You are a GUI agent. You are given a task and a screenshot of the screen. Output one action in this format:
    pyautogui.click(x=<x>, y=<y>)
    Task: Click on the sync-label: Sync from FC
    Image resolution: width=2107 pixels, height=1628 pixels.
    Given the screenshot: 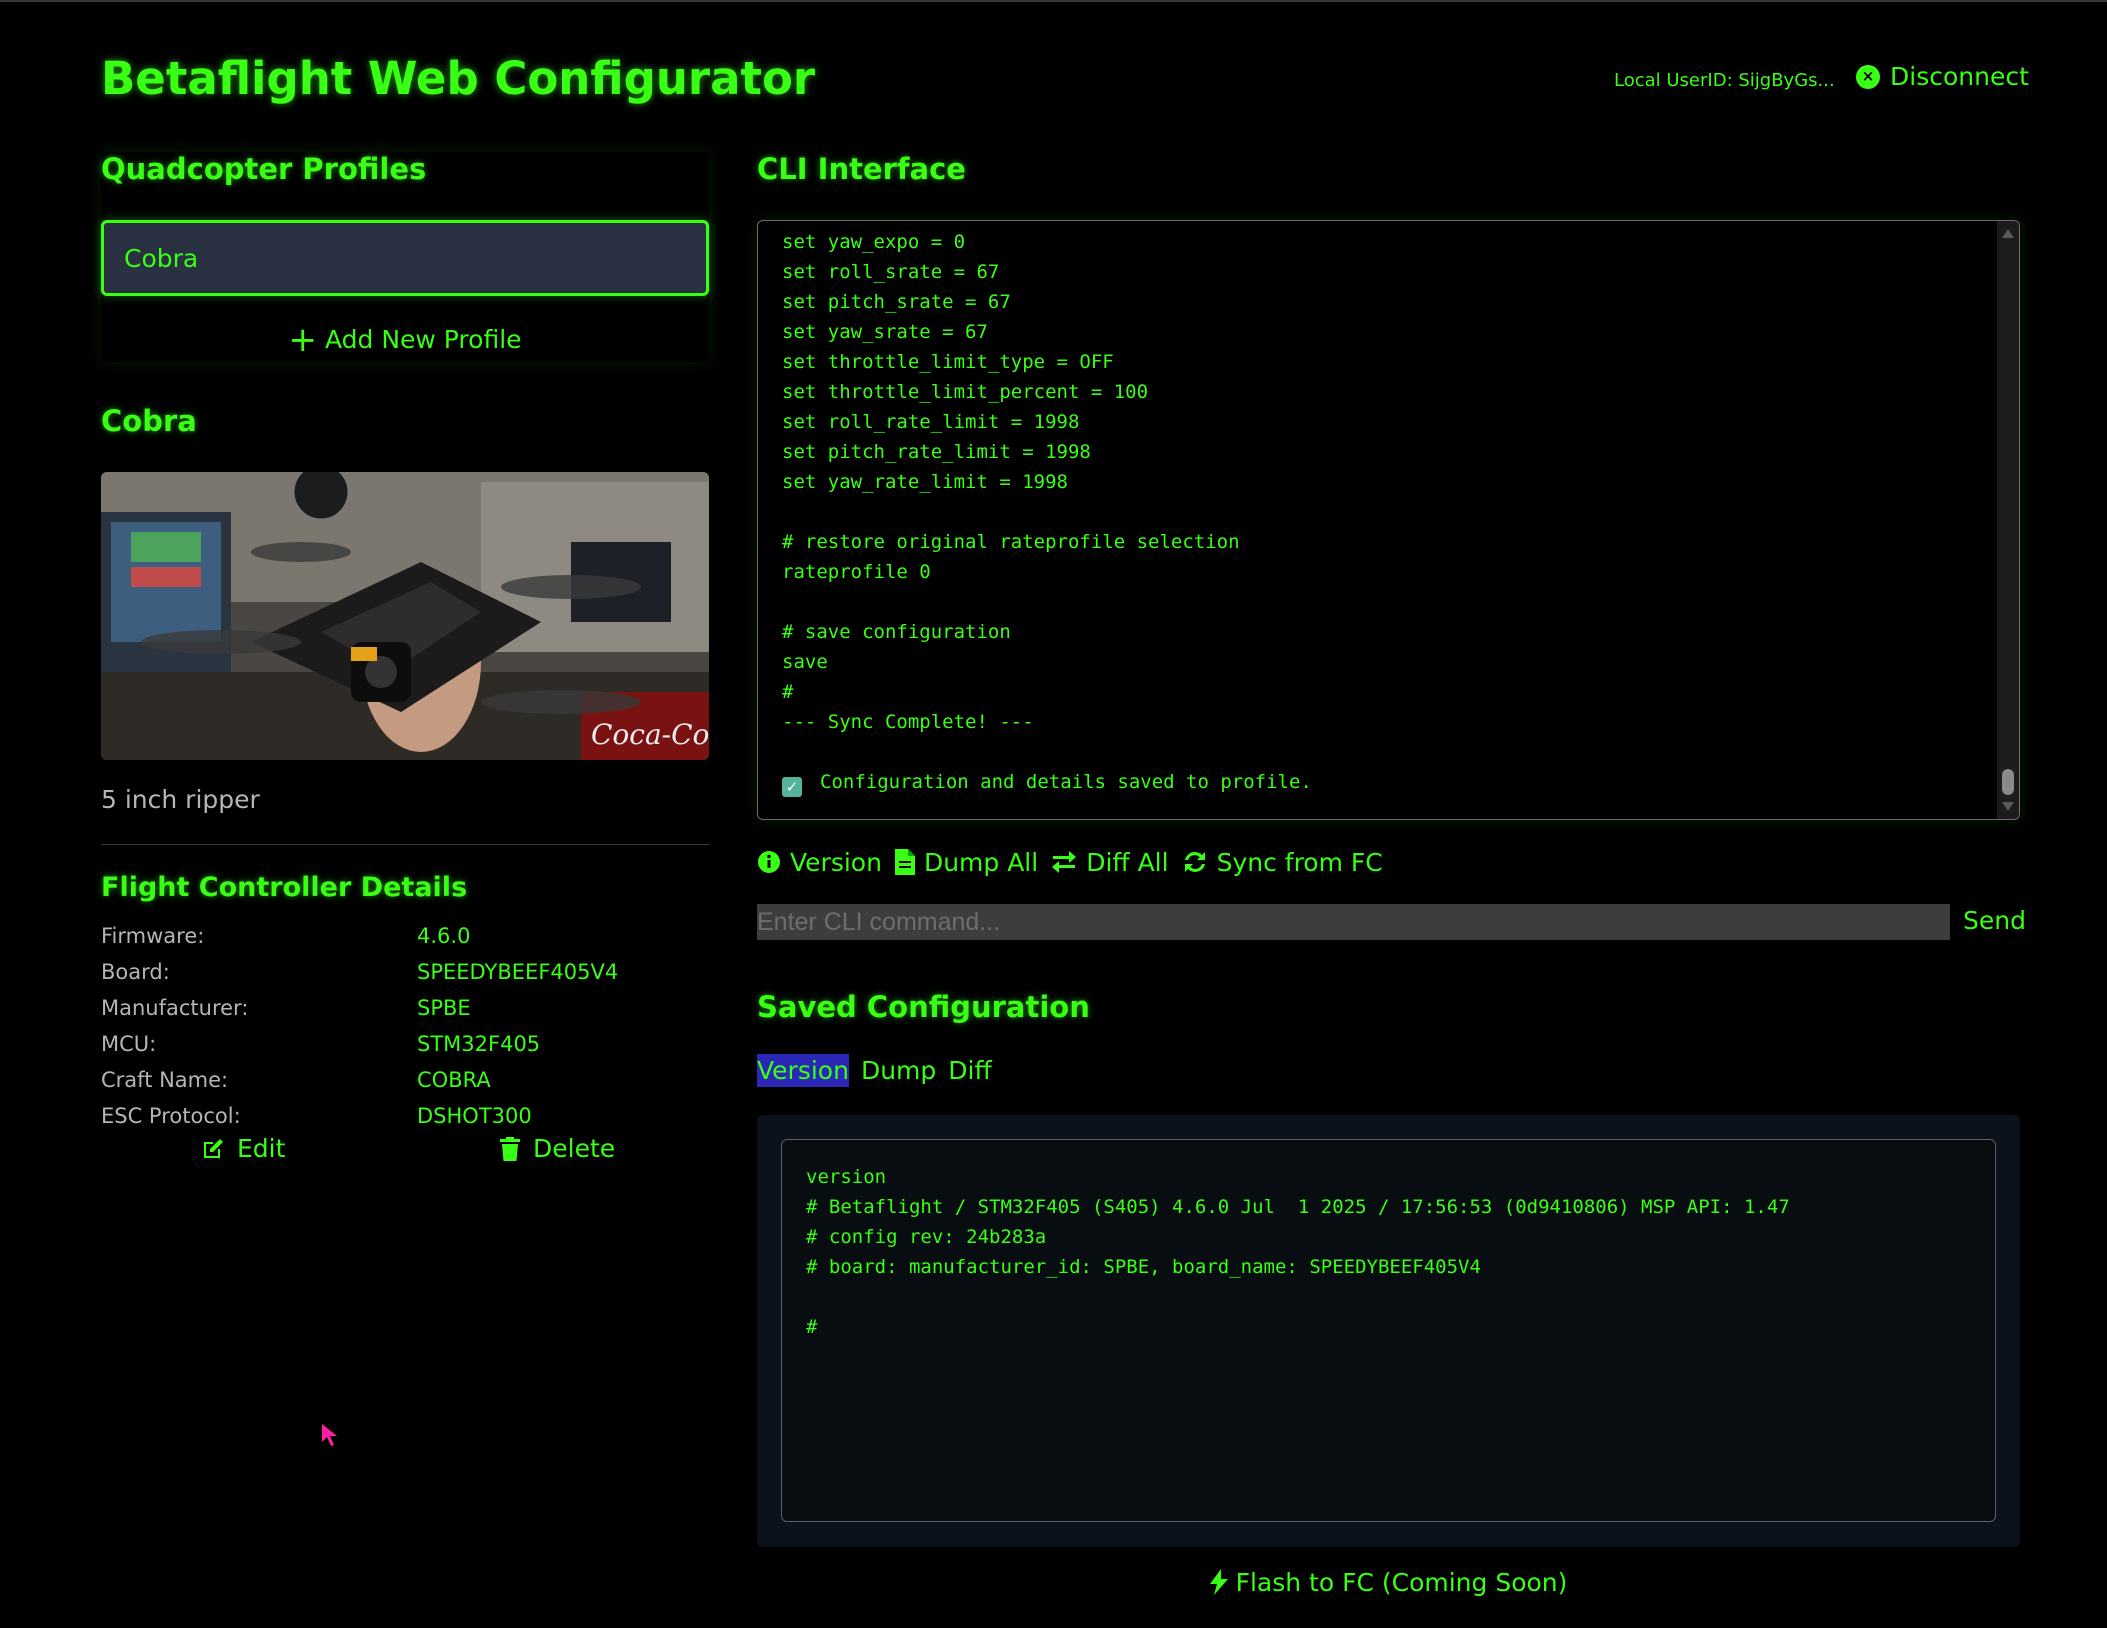 What is the action you would take?
    pyautogui.click(x=1299, y=862)
    